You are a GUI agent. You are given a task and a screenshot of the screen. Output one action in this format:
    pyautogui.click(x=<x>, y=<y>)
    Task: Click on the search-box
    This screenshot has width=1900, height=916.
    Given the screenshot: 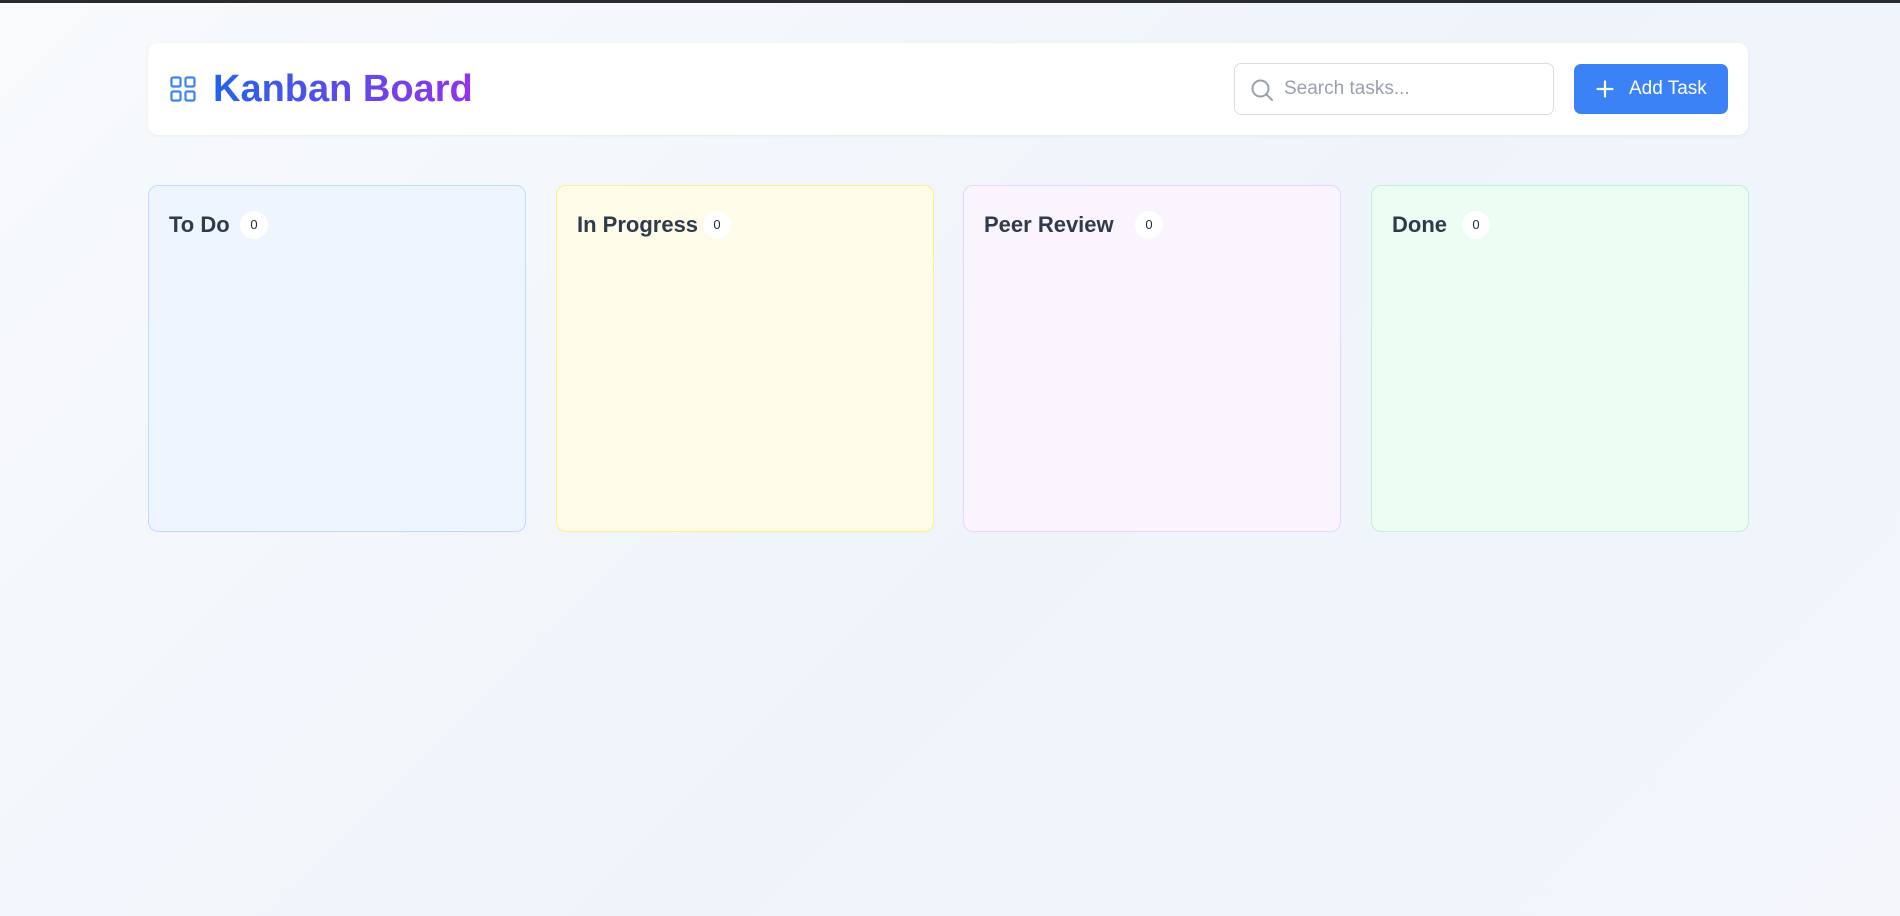 What is the action you would take?
    pyautogui.click(x=1394, y=89)
    